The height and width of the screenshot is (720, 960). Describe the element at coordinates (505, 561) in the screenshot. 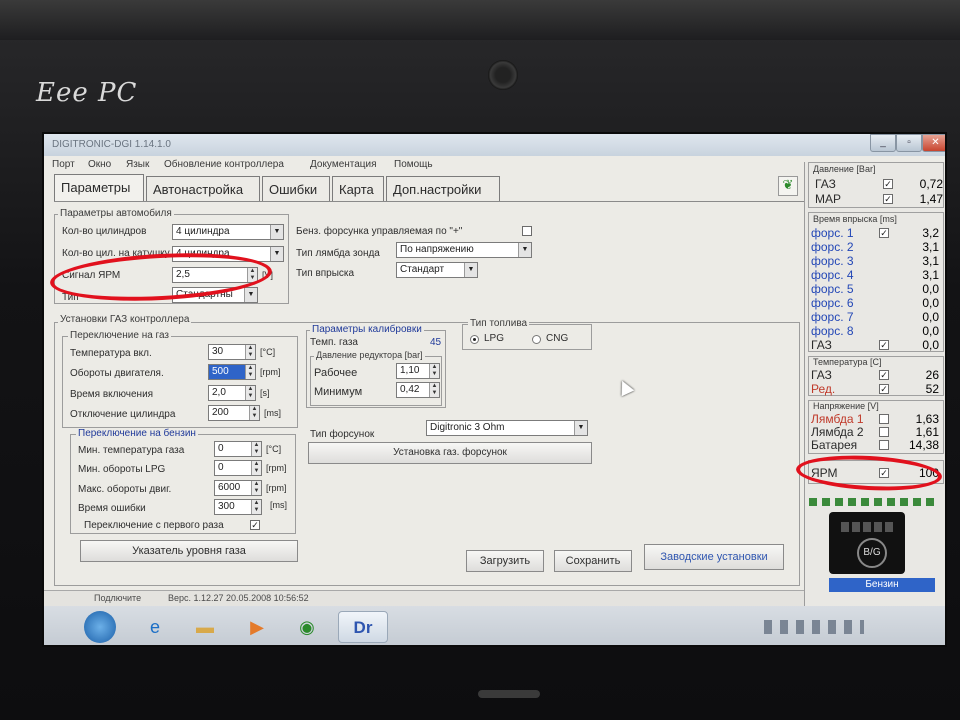

I see `load-button: Загрузить` at that location.